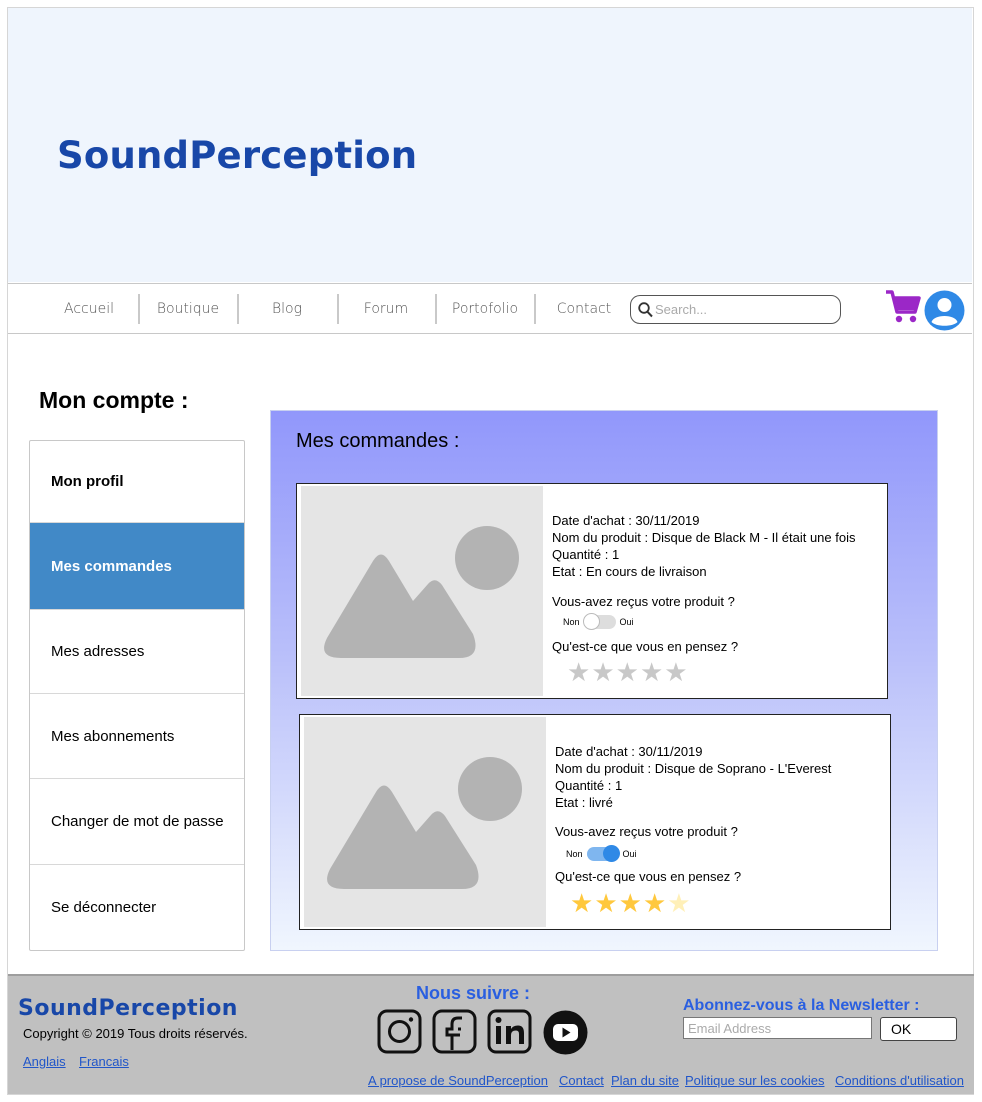  Describe the element at coordinates (458, 1080) in the screenshot. I see `footer-link-about: A propose de SoundPerception` at that location.